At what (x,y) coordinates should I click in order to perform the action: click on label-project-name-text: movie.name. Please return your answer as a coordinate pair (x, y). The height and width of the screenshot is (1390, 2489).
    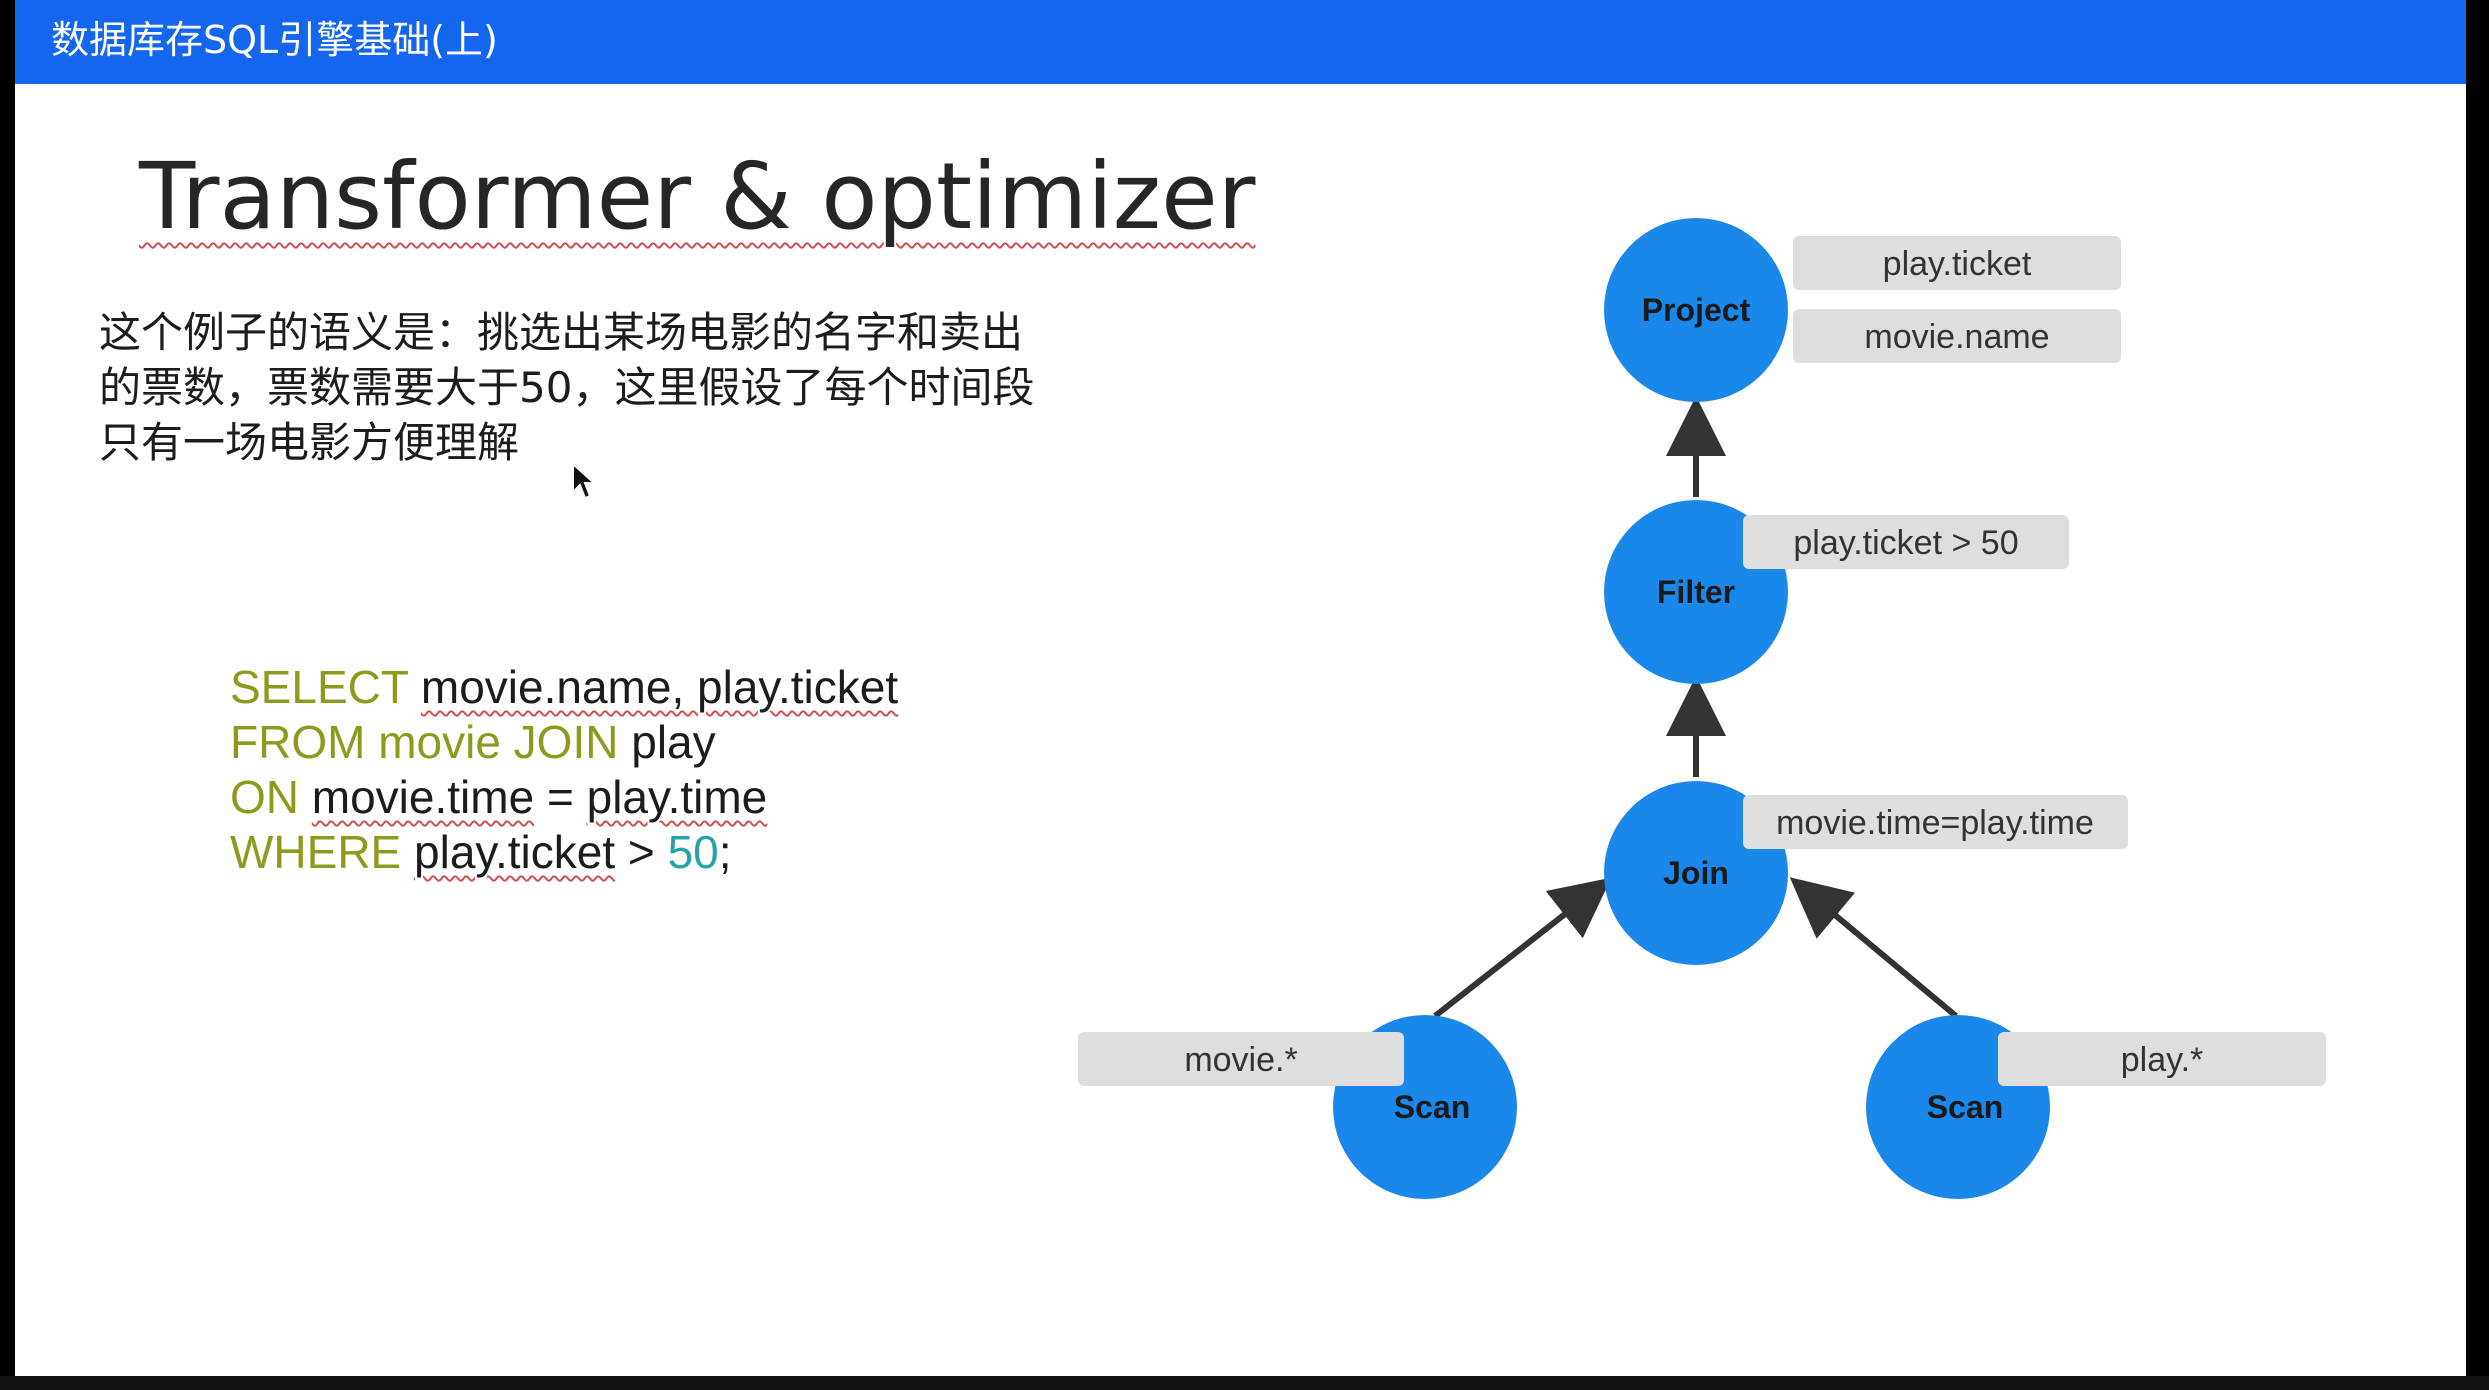
    Looking at the image, I should click on (1956, 337).